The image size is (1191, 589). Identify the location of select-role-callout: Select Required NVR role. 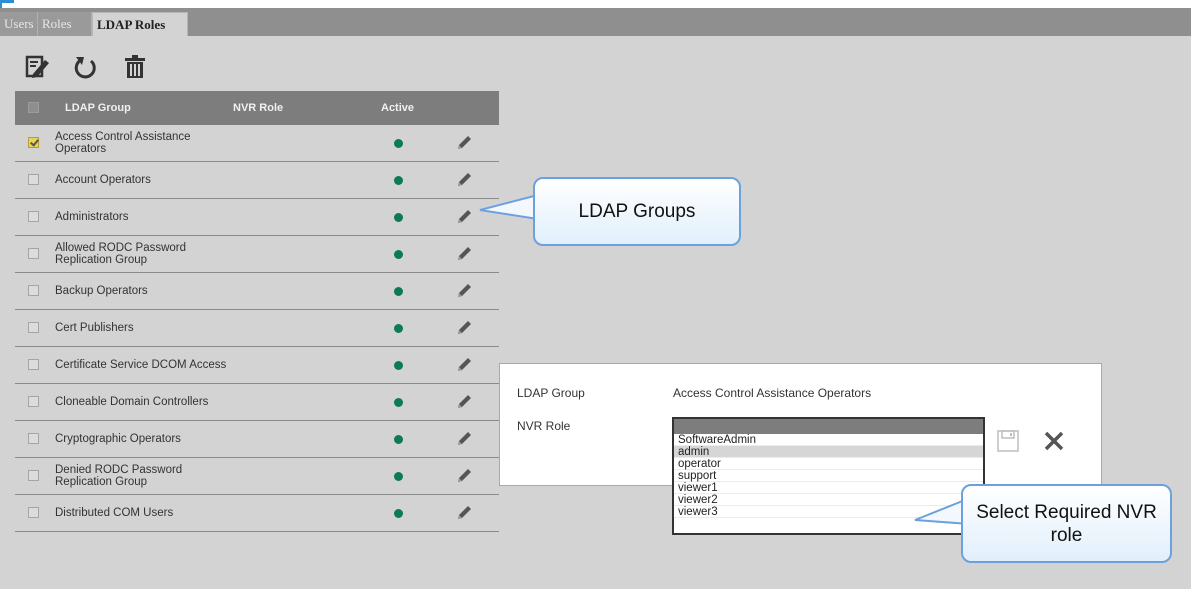
(1066, 523).